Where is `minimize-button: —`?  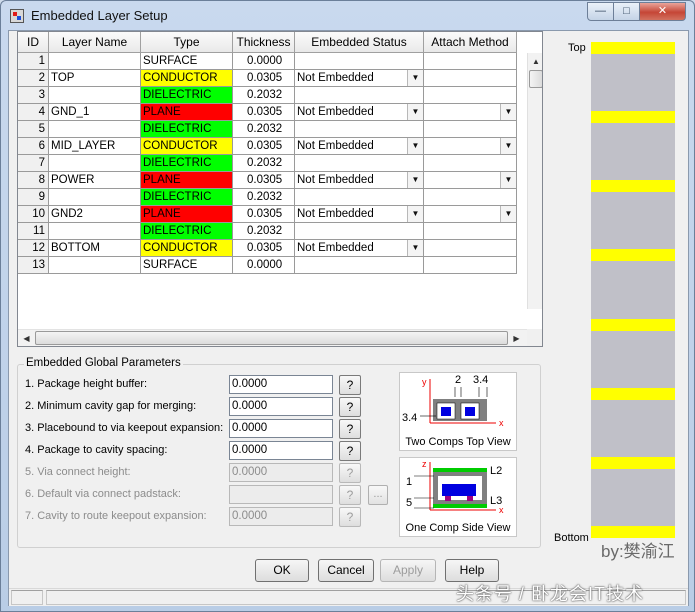
minimize-button: — is located at coordinates (600, 11).